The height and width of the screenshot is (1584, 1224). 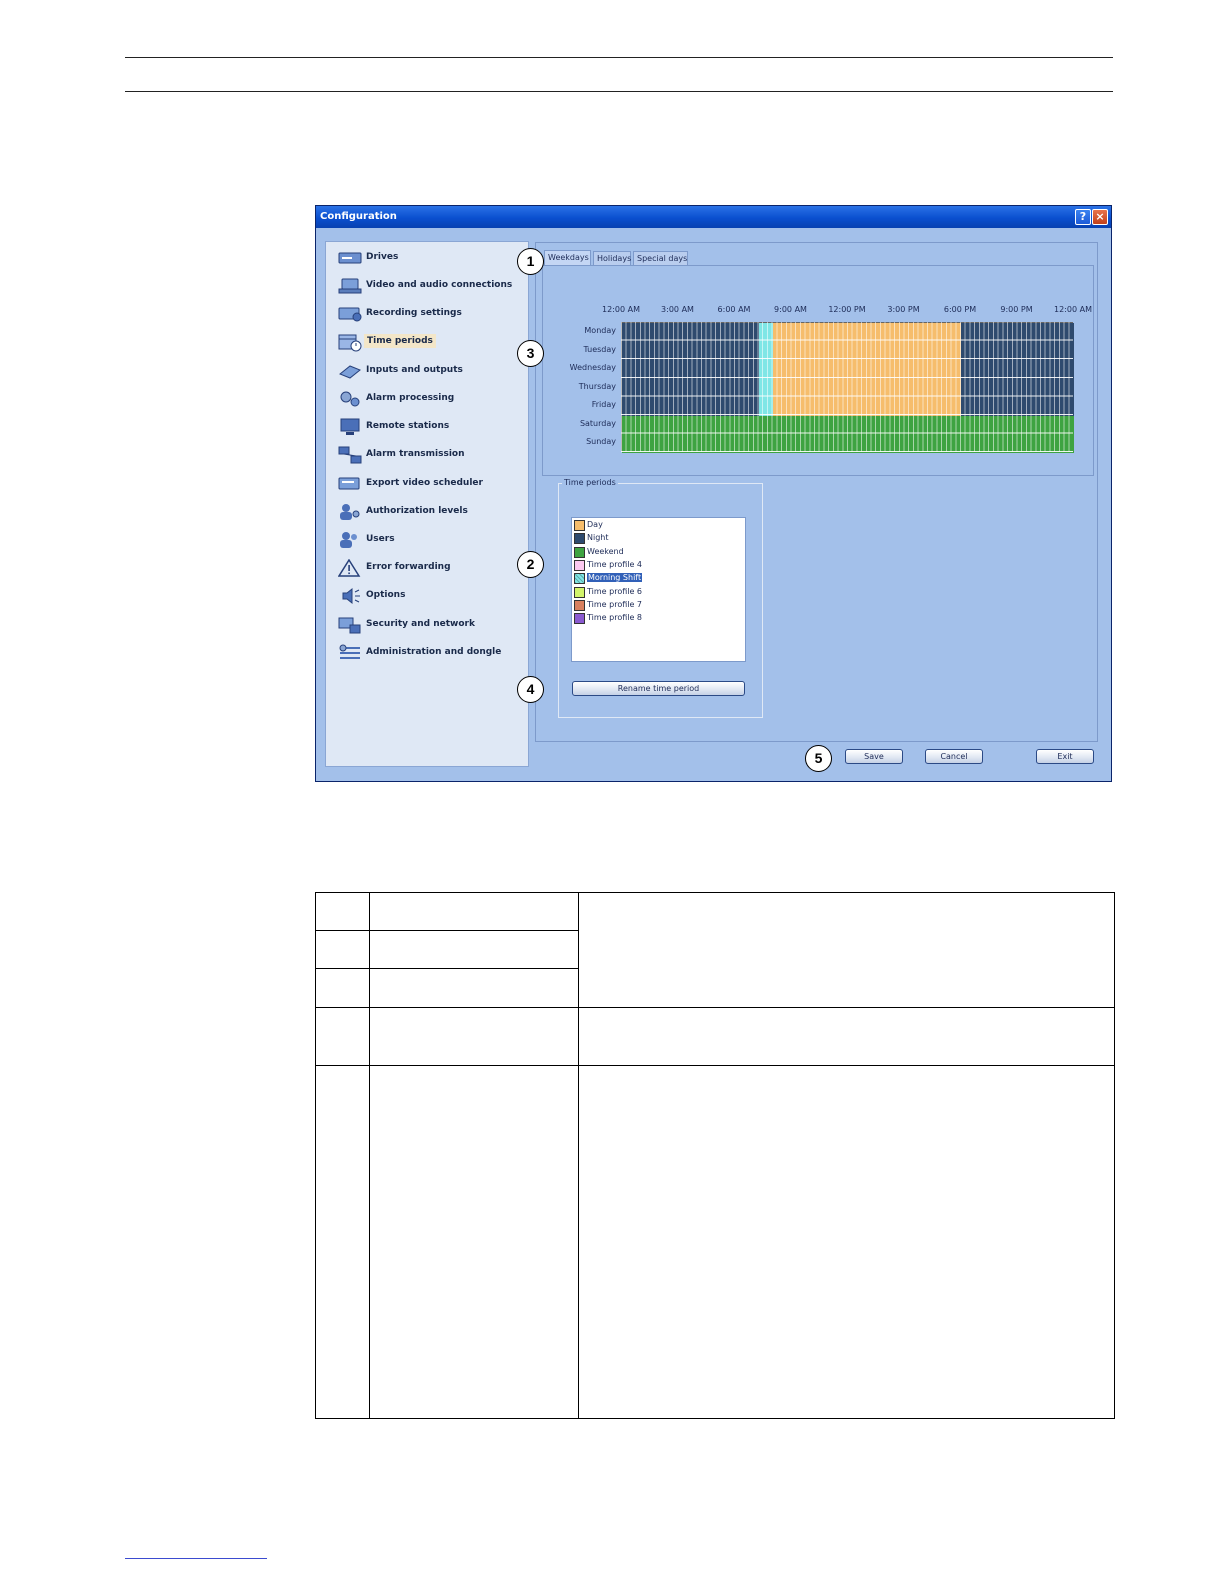 What do you see at coordinates (350, 484) in the screenshot?
I see `export-icon` at bounding box center [350, 484].